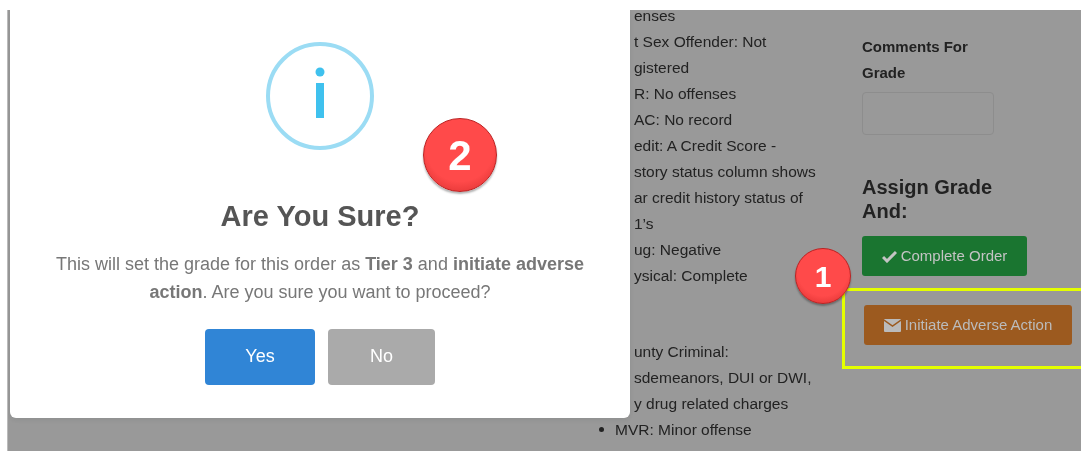  What do you see at coordinates (644, 223) in the screenshot?
I see `list-item-text: 1’s` at bounding box center [644, 223].